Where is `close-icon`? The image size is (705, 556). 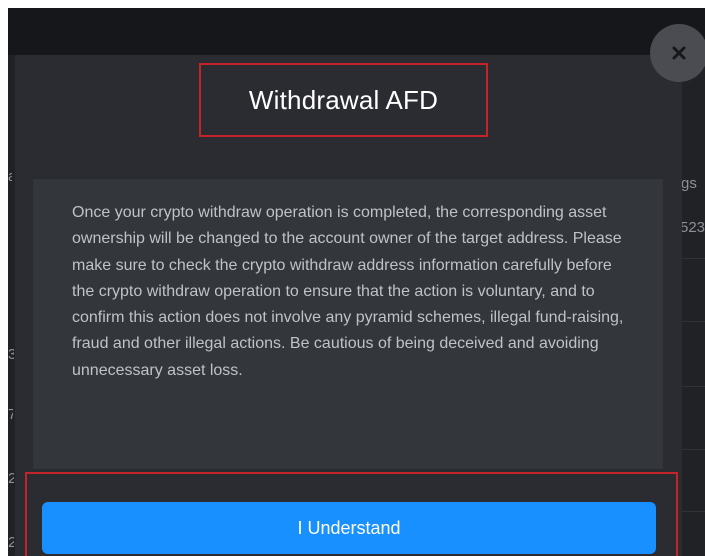
close-icon is located at coordinates (679, 53).